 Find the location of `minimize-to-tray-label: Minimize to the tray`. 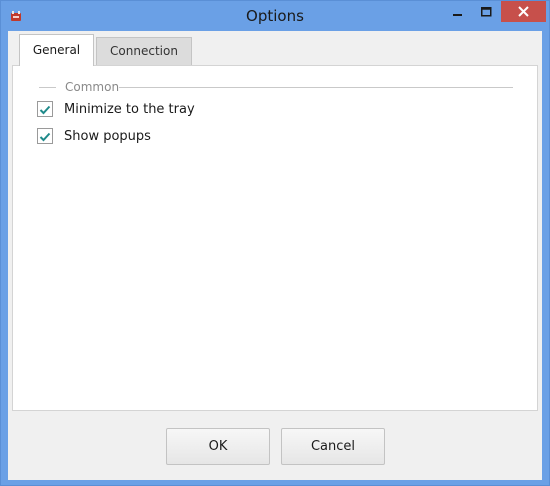

minimize-to-tray-label: Minimize to the tray is located at coordinates (129, 109).